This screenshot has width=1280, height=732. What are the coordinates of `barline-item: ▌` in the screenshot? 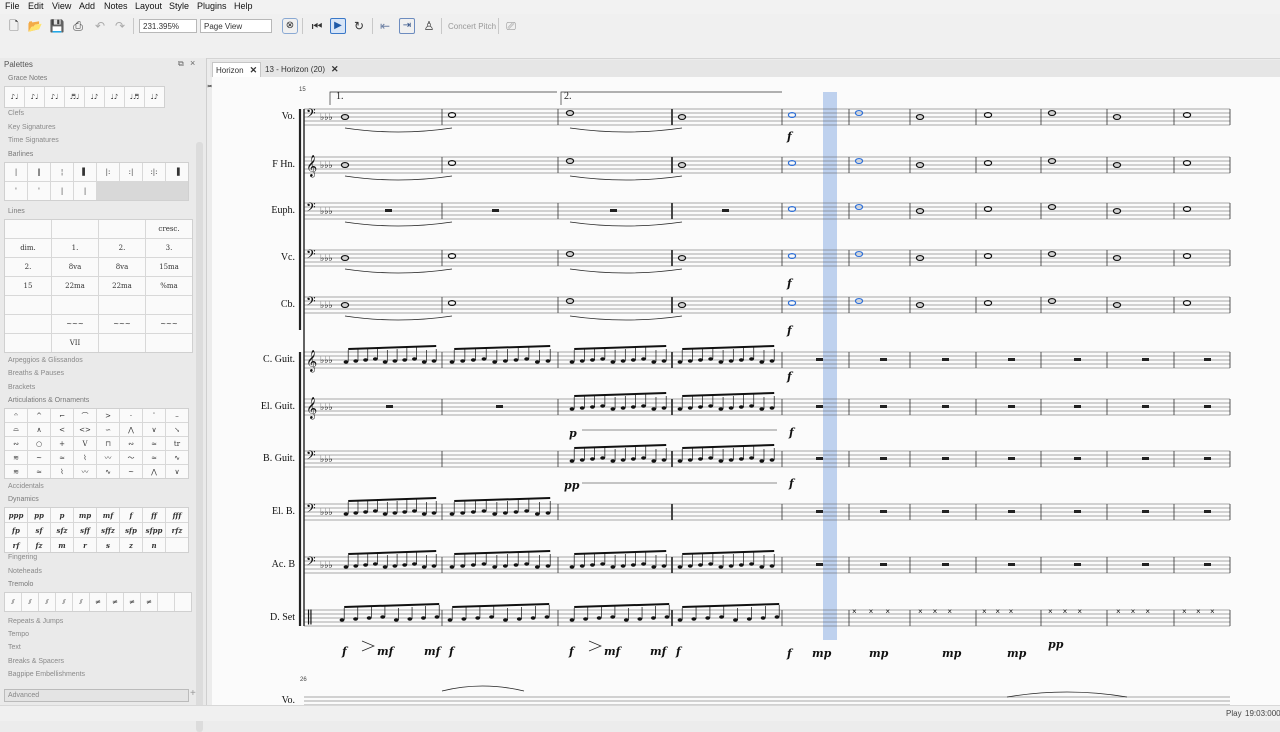 It's located at (85, 172).